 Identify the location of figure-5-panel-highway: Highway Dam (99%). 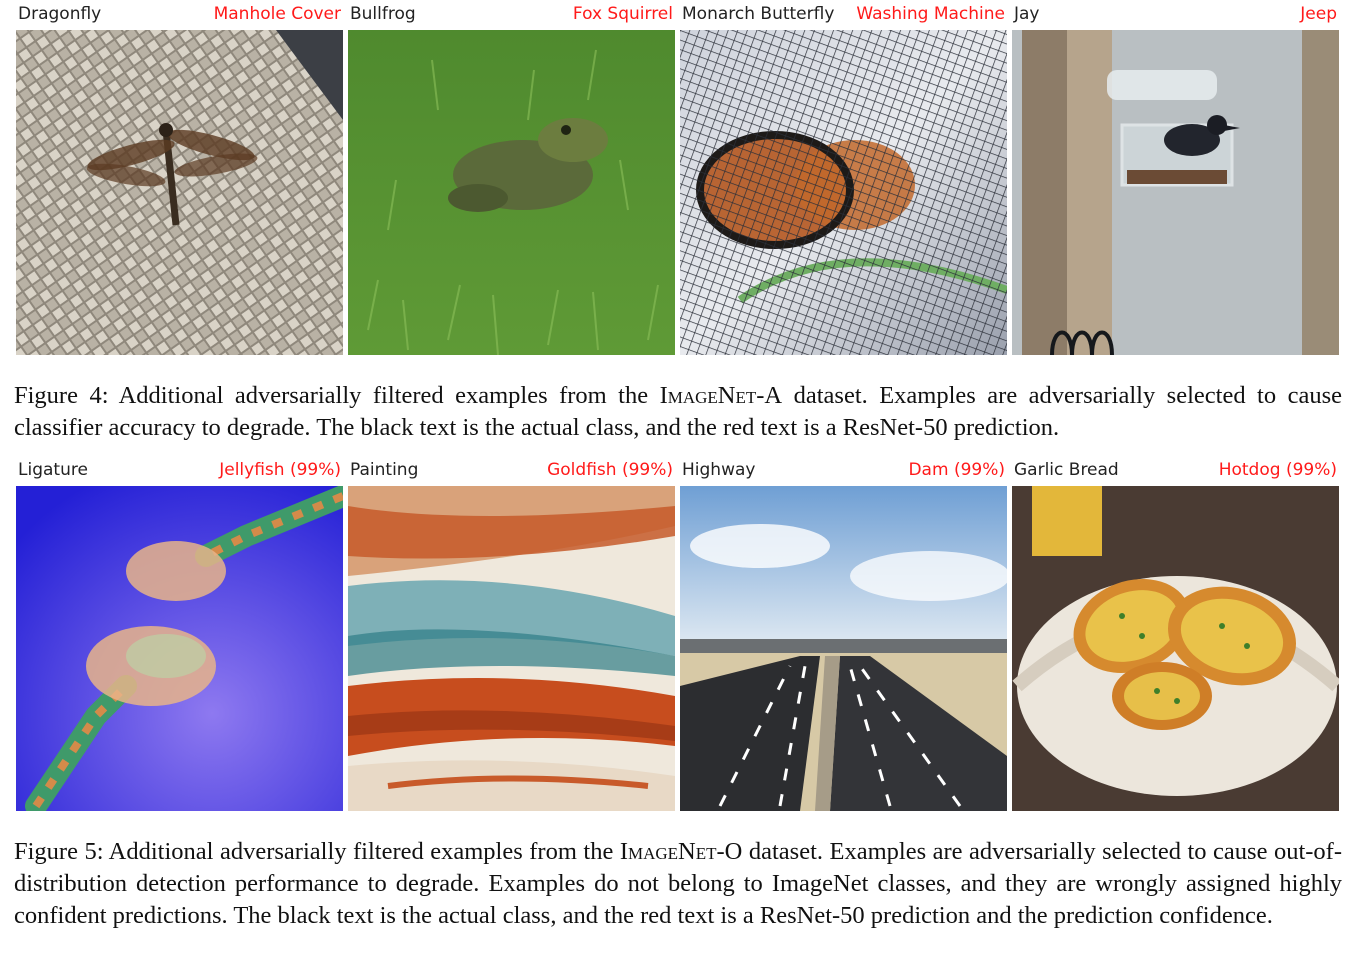
(843, 633).